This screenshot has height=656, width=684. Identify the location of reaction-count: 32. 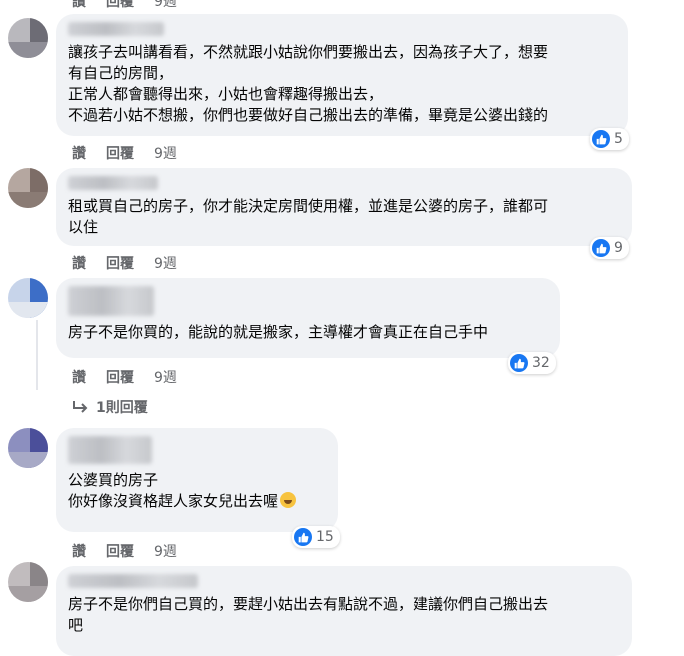
(532, 363).